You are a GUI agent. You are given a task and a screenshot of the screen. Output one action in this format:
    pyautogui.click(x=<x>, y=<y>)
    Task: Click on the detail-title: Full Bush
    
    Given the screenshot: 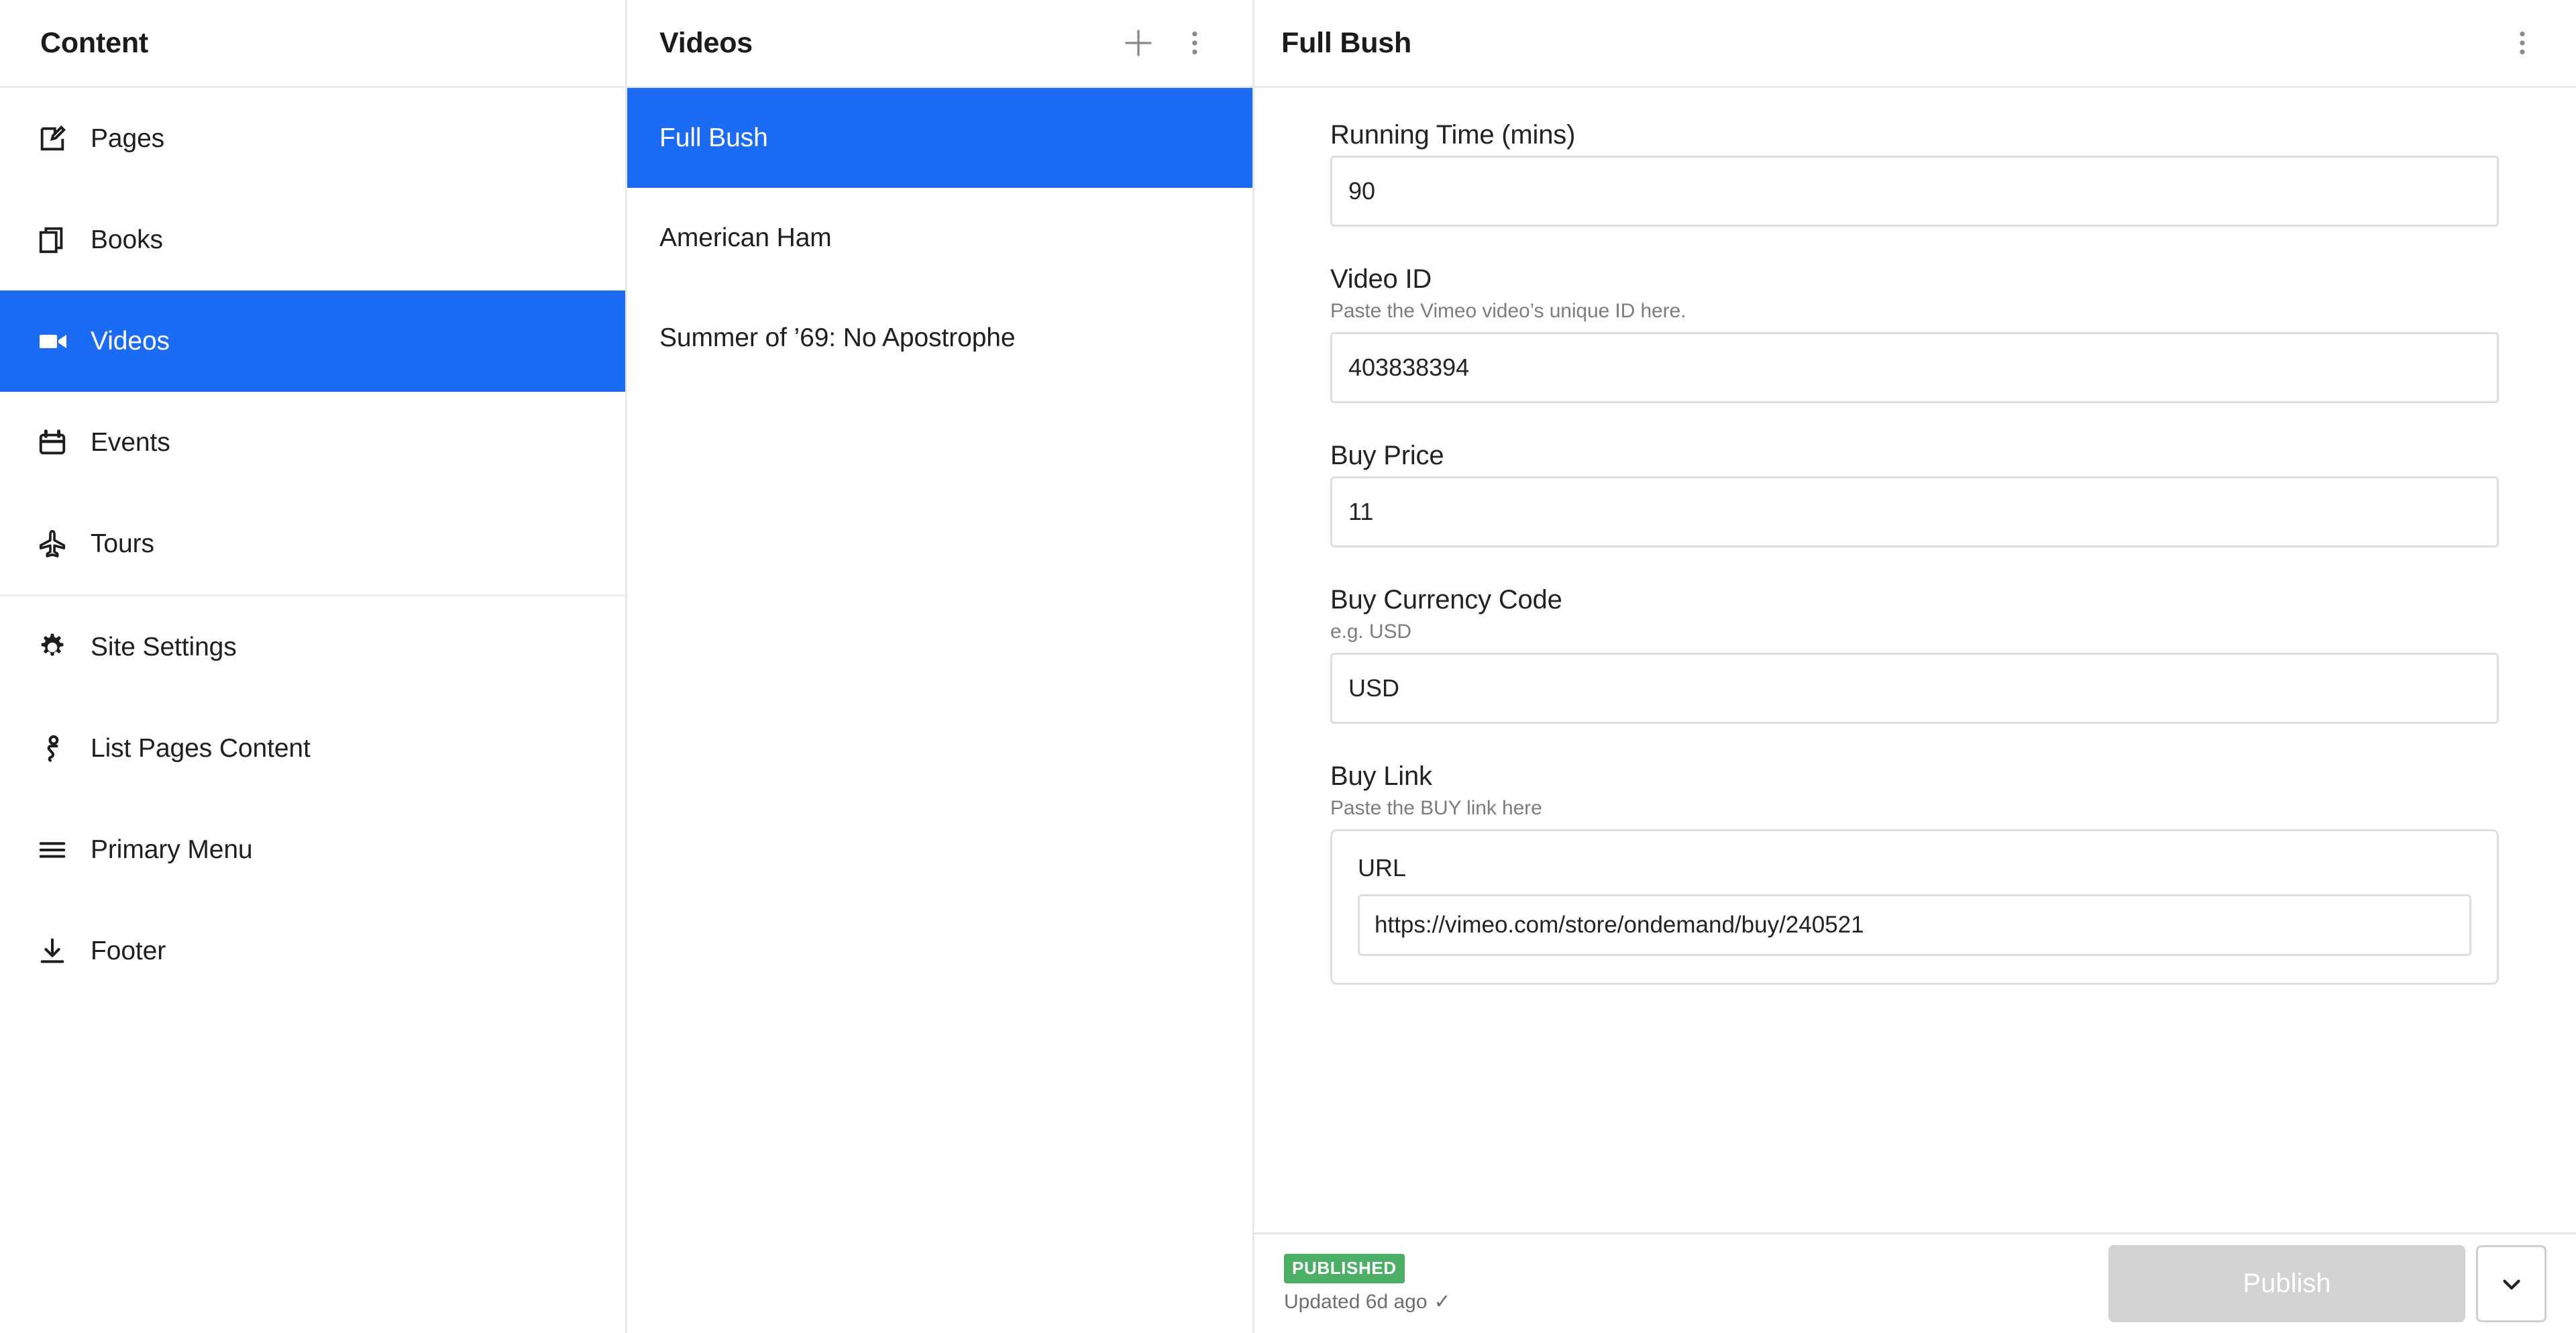 What is the action you would take?
    pyautogui.click(x=1346, y=42)
    